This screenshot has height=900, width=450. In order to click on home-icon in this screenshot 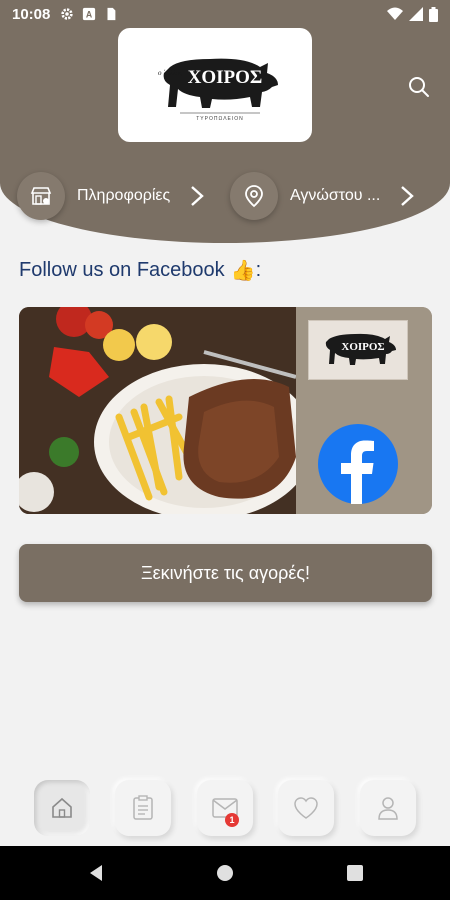, I will do `click(62, 807)`.